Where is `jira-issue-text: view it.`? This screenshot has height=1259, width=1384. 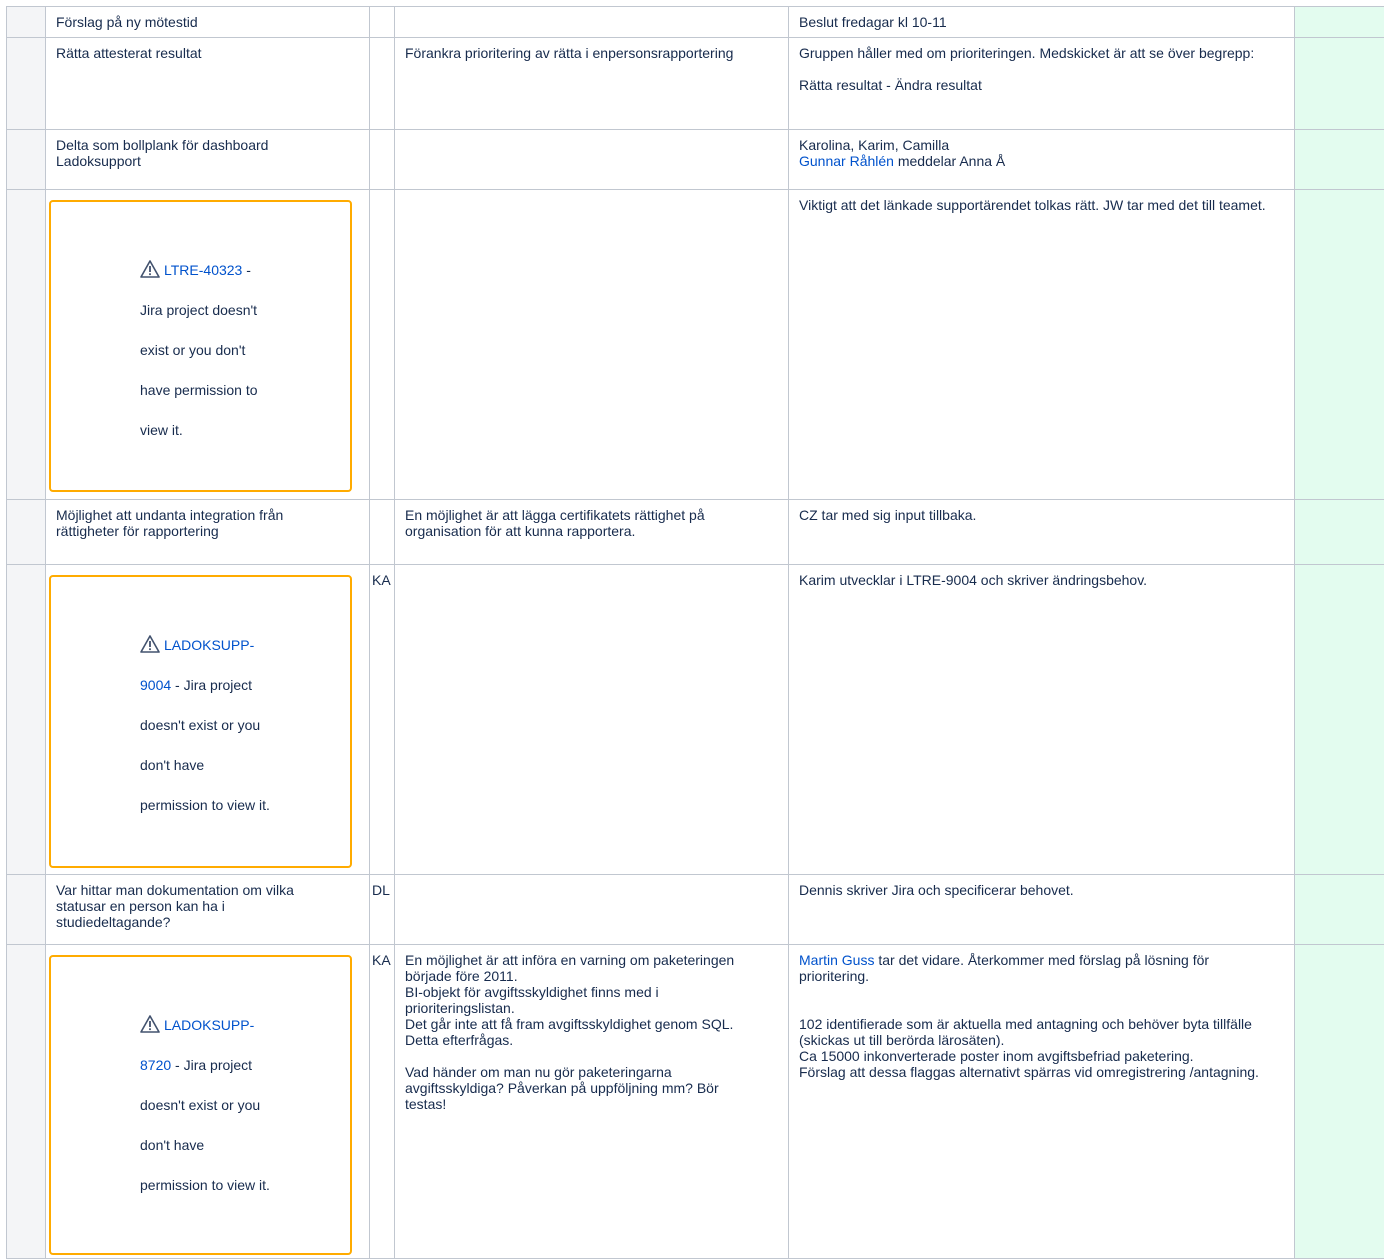 jira-issue-text: view it. is located at coordinates (225, 430).